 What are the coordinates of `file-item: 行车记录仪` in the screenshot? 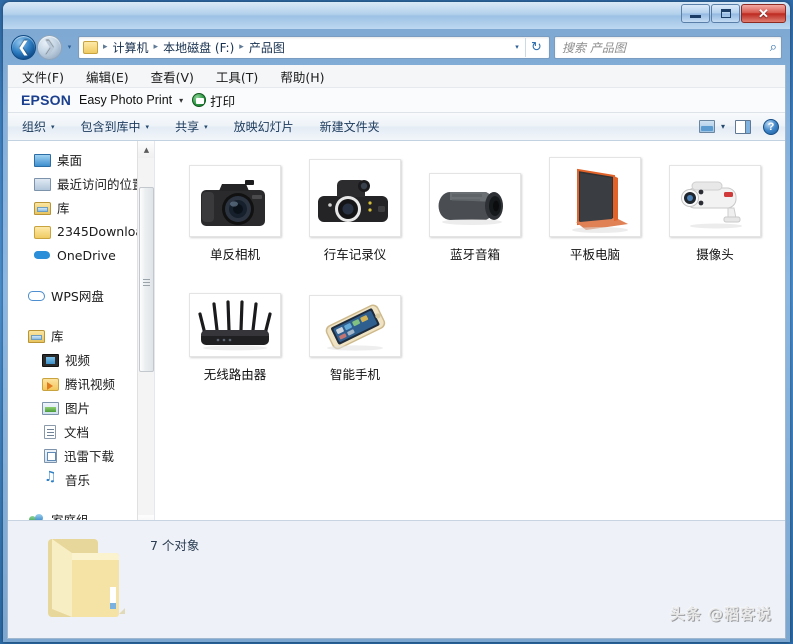 It's located at (355, 209).